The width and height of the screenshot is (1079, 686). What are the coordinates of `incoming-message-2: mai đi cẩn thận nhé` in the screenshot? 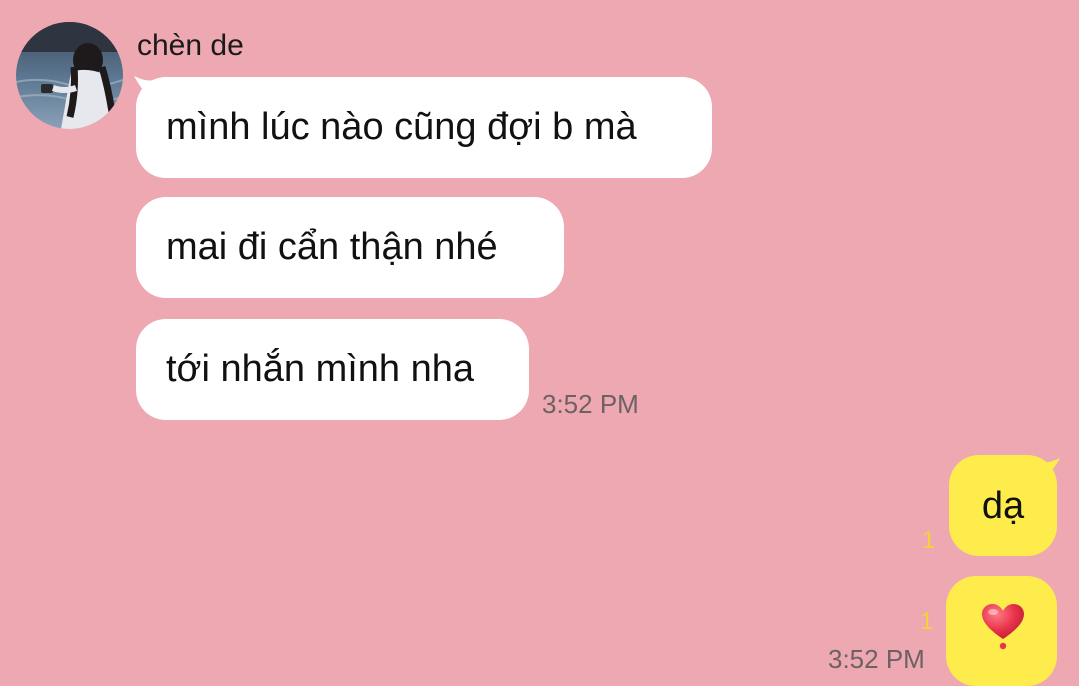 It's located at (350, 247).